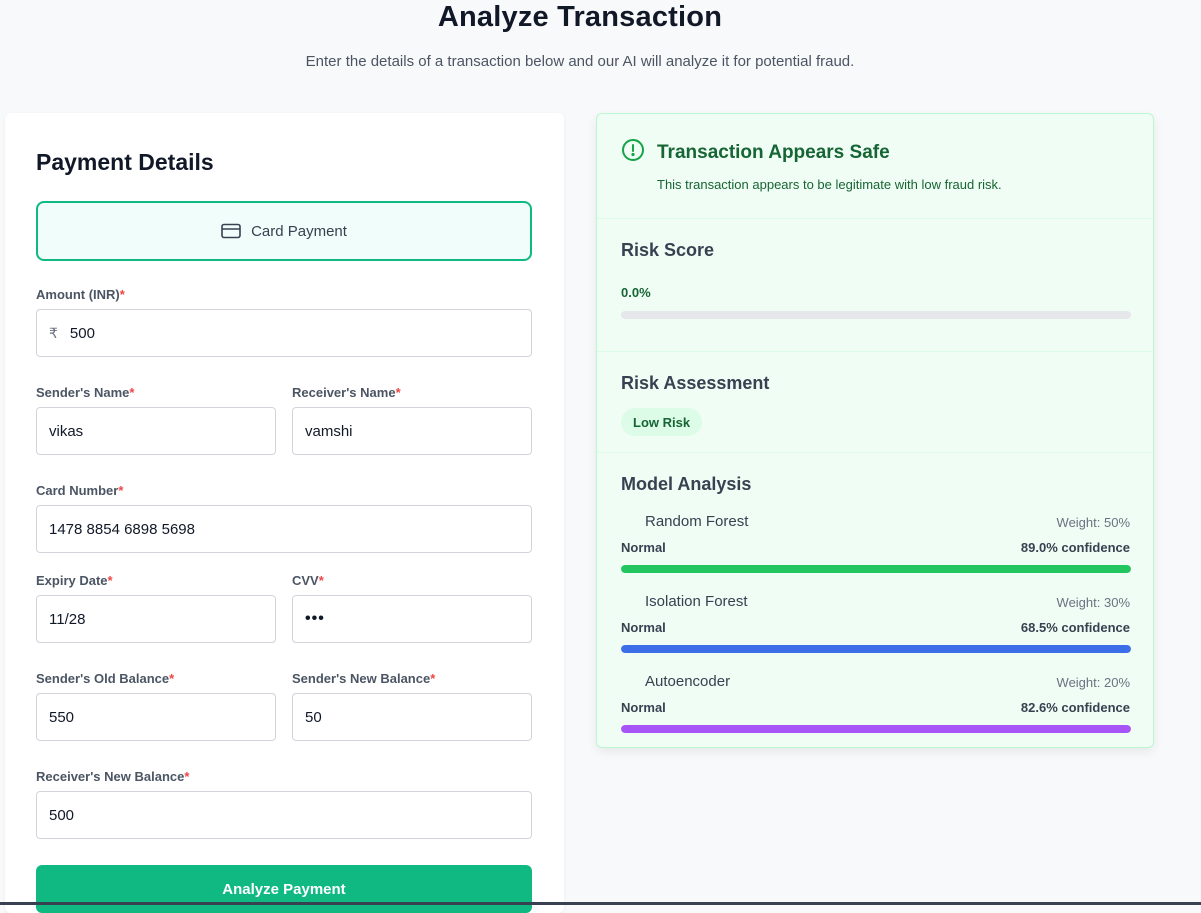 The height and width of the screenshot is (913, 1201). I want to click on receiver-name-label-text: Receiver's Name, so click(344, 392).